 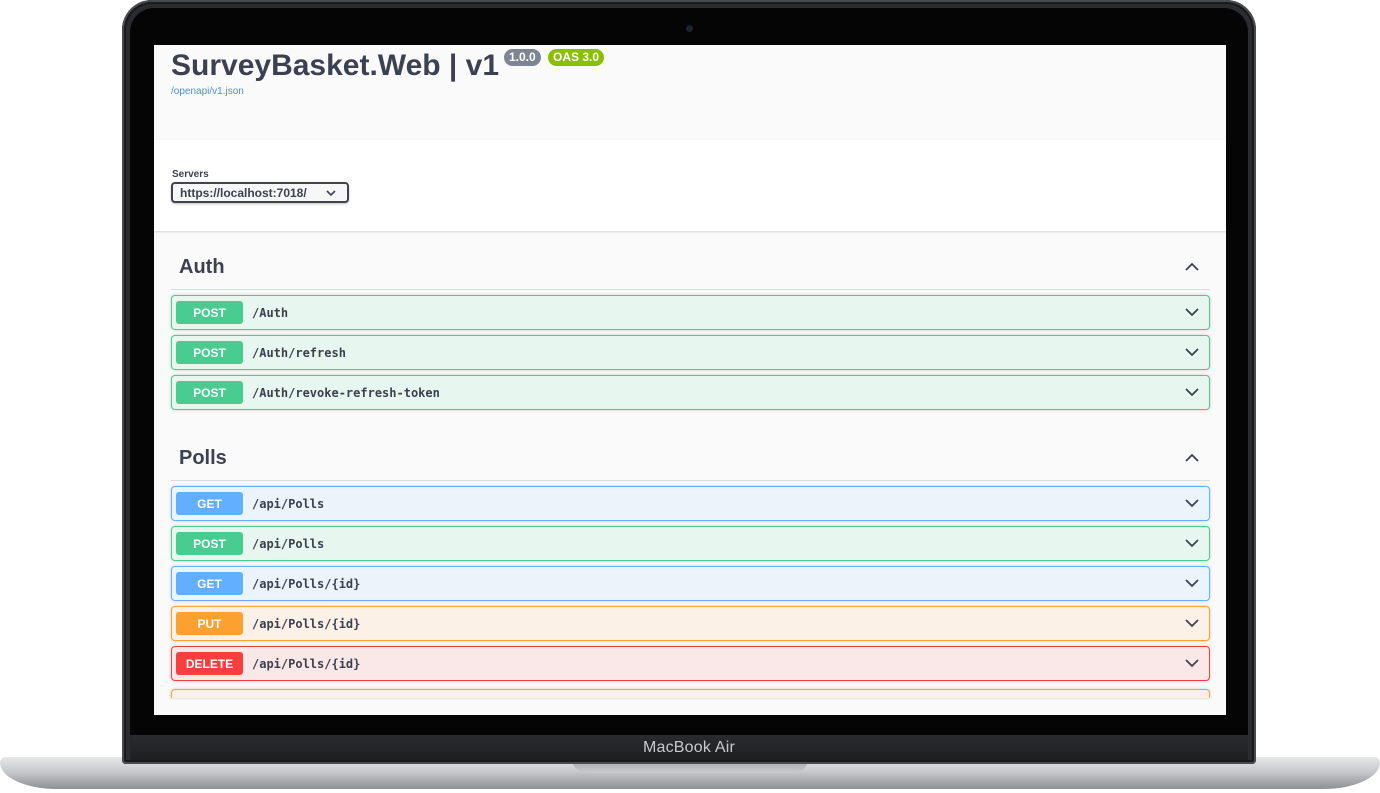 What do you see at coordinates (689, 28) in the screenshot?
I see `camera-icon` at bounding box center [689, 28].